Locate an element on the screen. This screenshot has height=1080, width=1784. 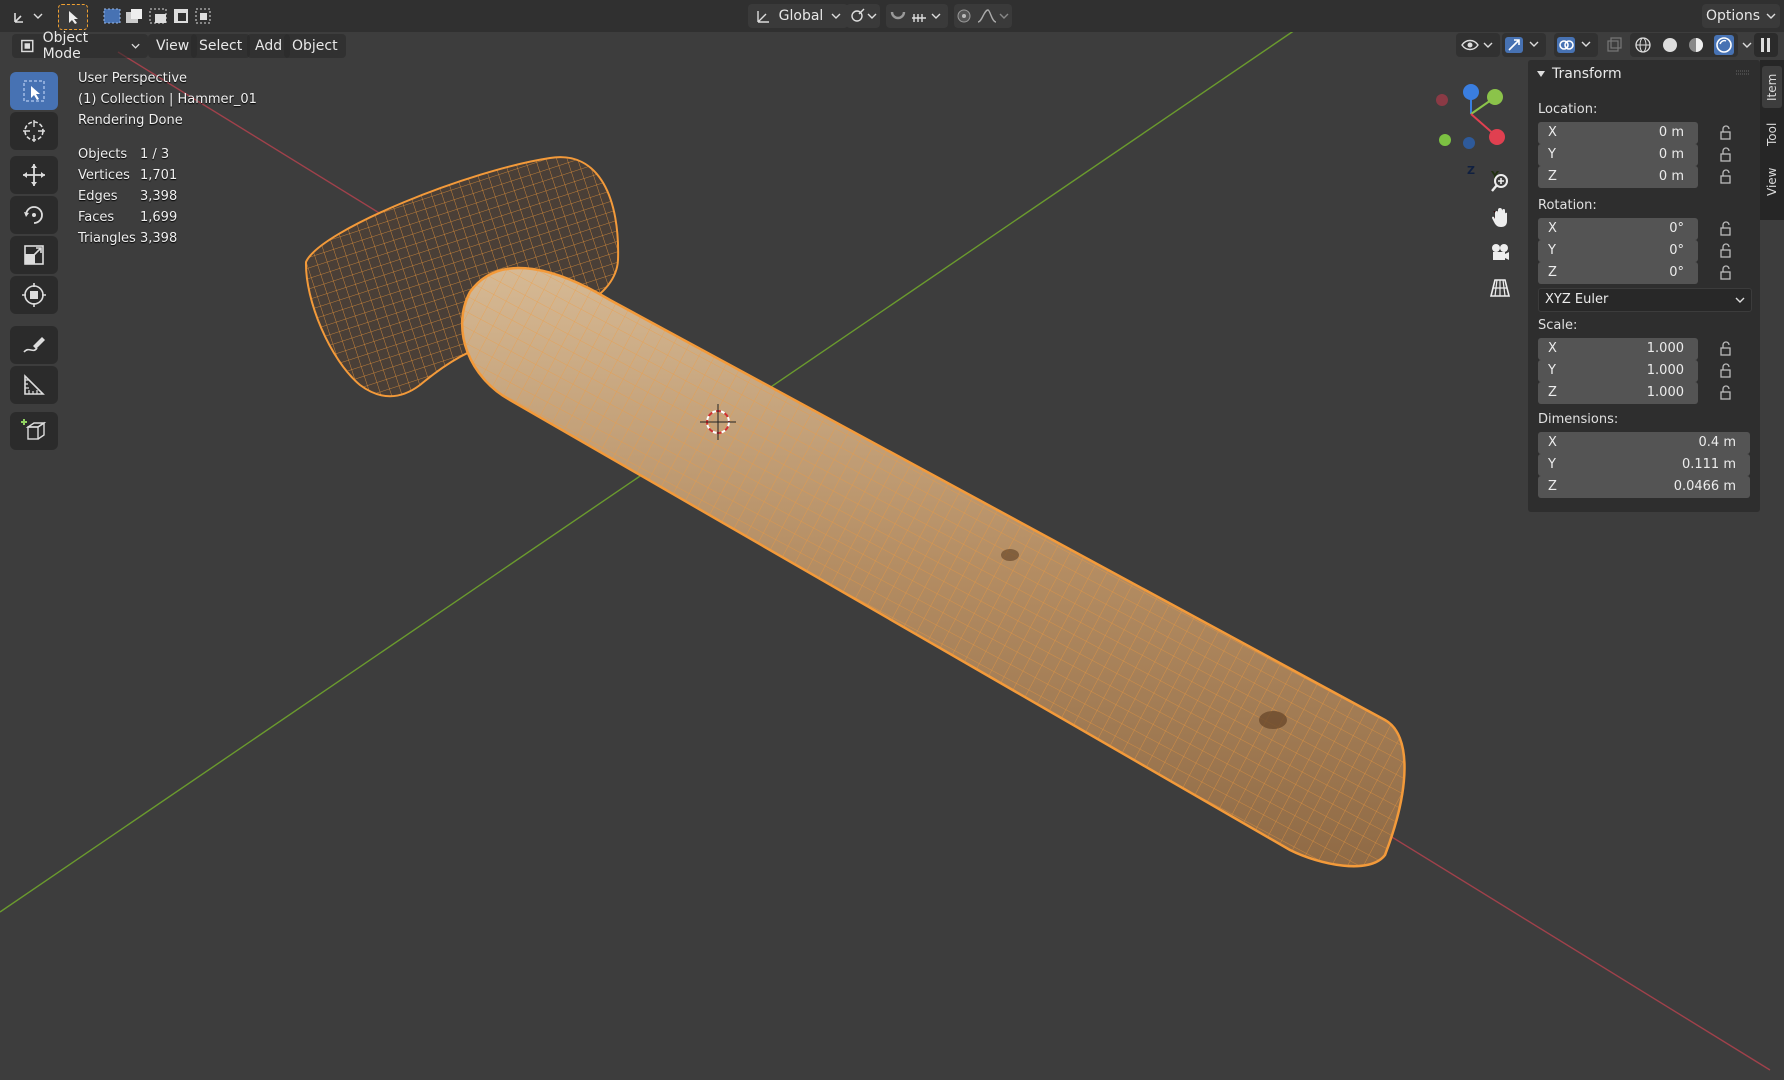
mode-dropdown: Object Mode is located at coordinates (80, 46).